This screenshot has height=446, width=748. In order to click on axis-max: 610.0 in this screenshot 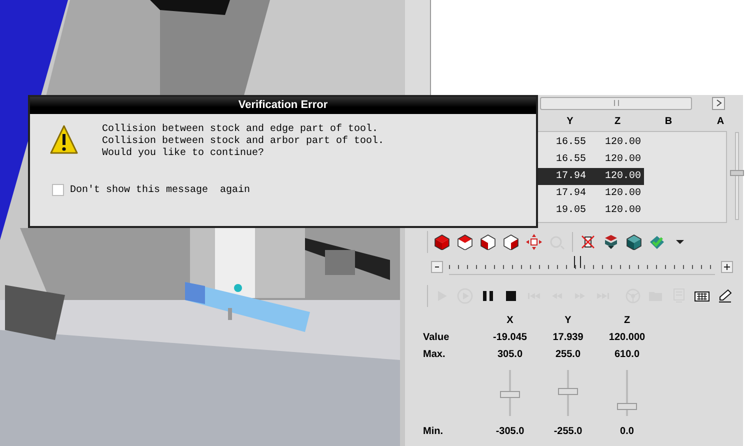, I will do `click(627, 354)`.